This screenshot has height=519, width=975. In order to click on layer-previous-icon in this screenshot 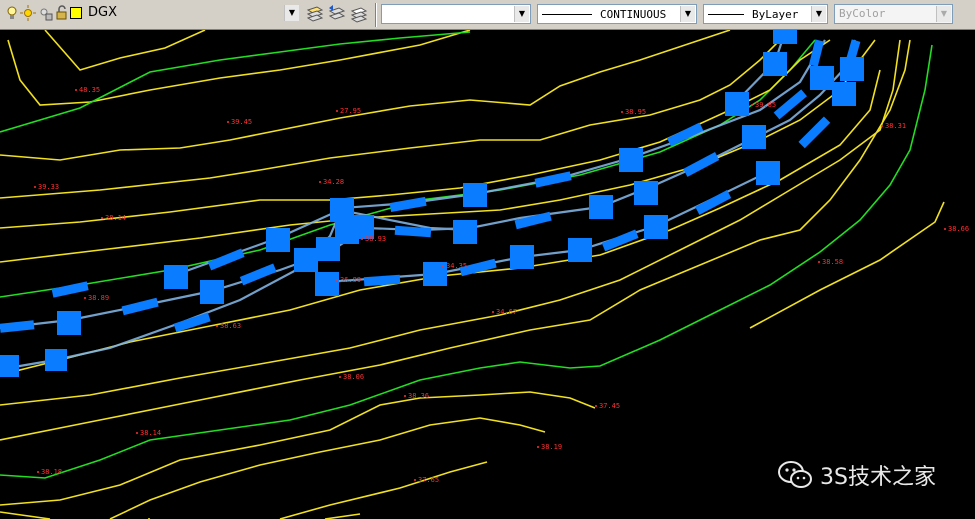, I will do `click(337, 12)`.